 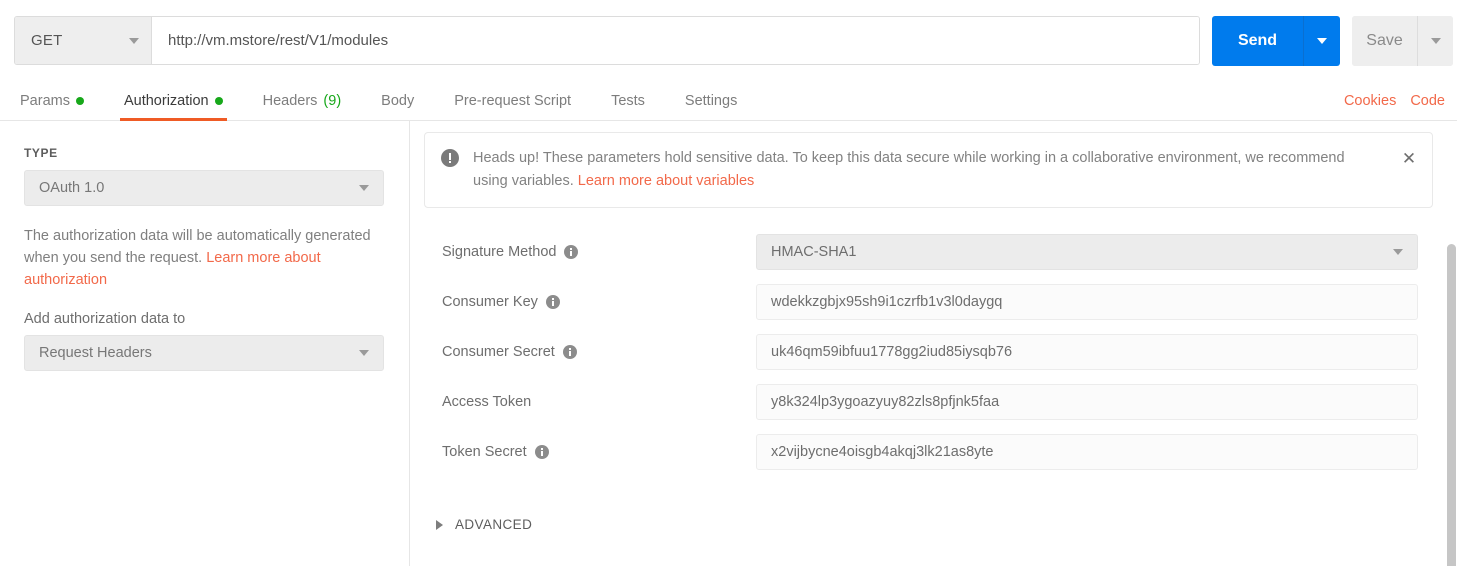 I want to click on signature-method-value: HMAC-SHA1, so click(x=814, y=252).